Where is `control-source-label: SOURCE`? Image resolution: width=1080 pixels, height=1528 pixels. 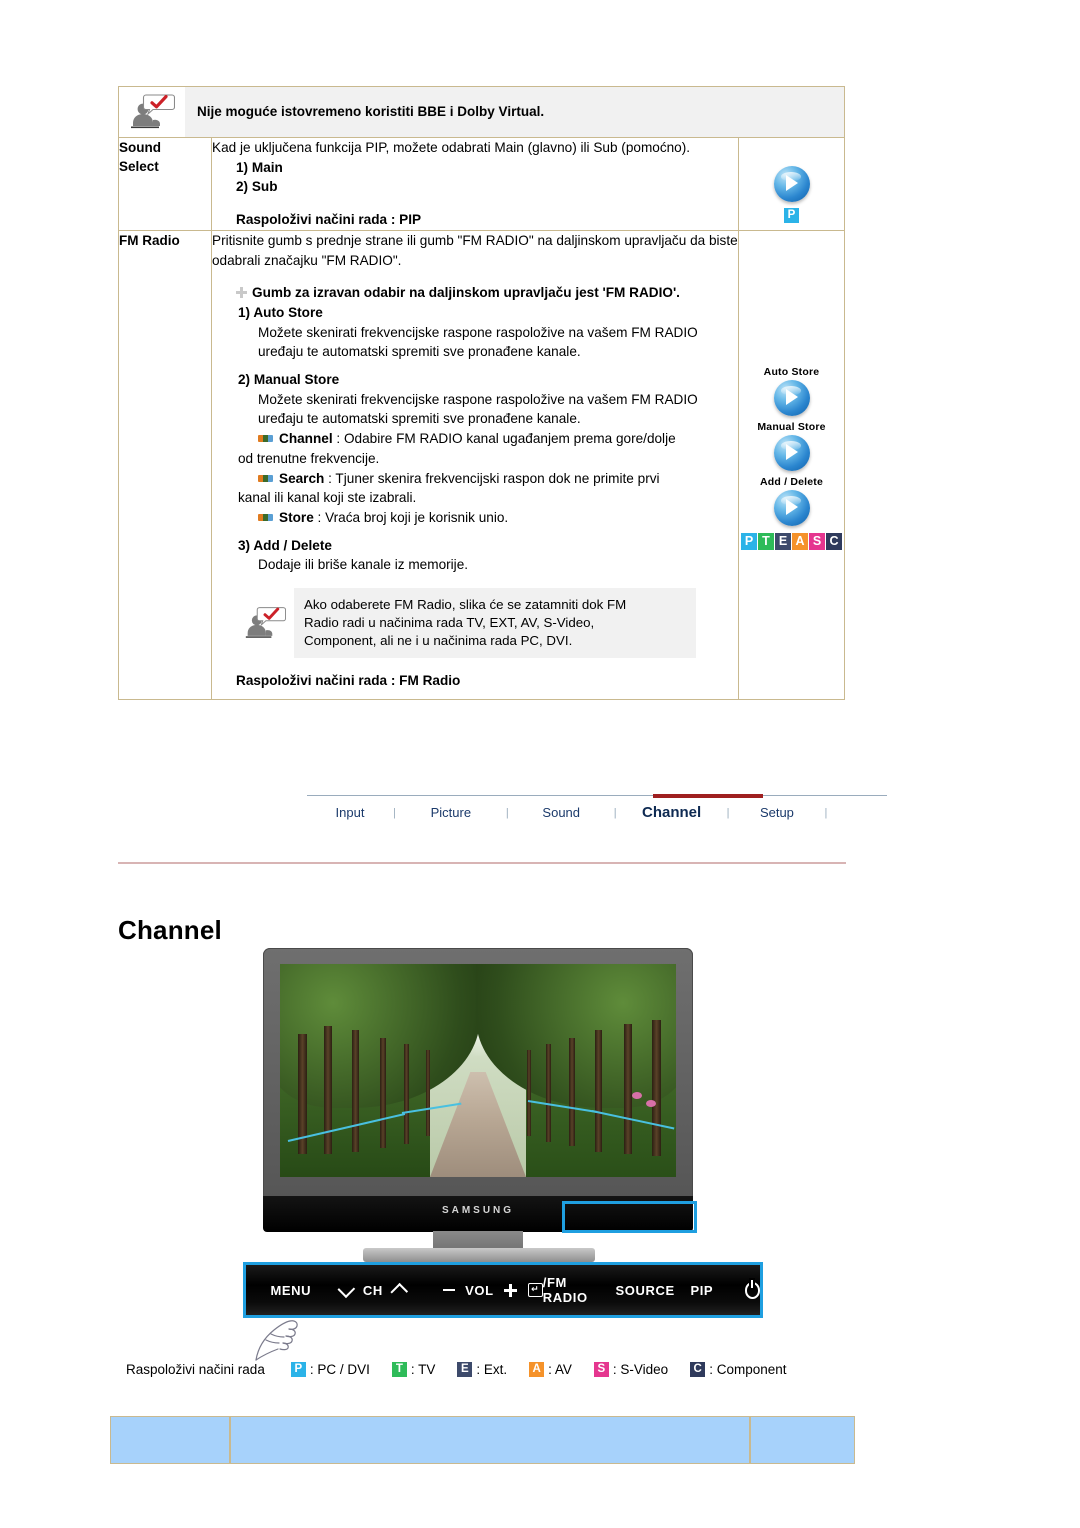 control-source-label: SOURCE is located at coordinates (645, 1290).